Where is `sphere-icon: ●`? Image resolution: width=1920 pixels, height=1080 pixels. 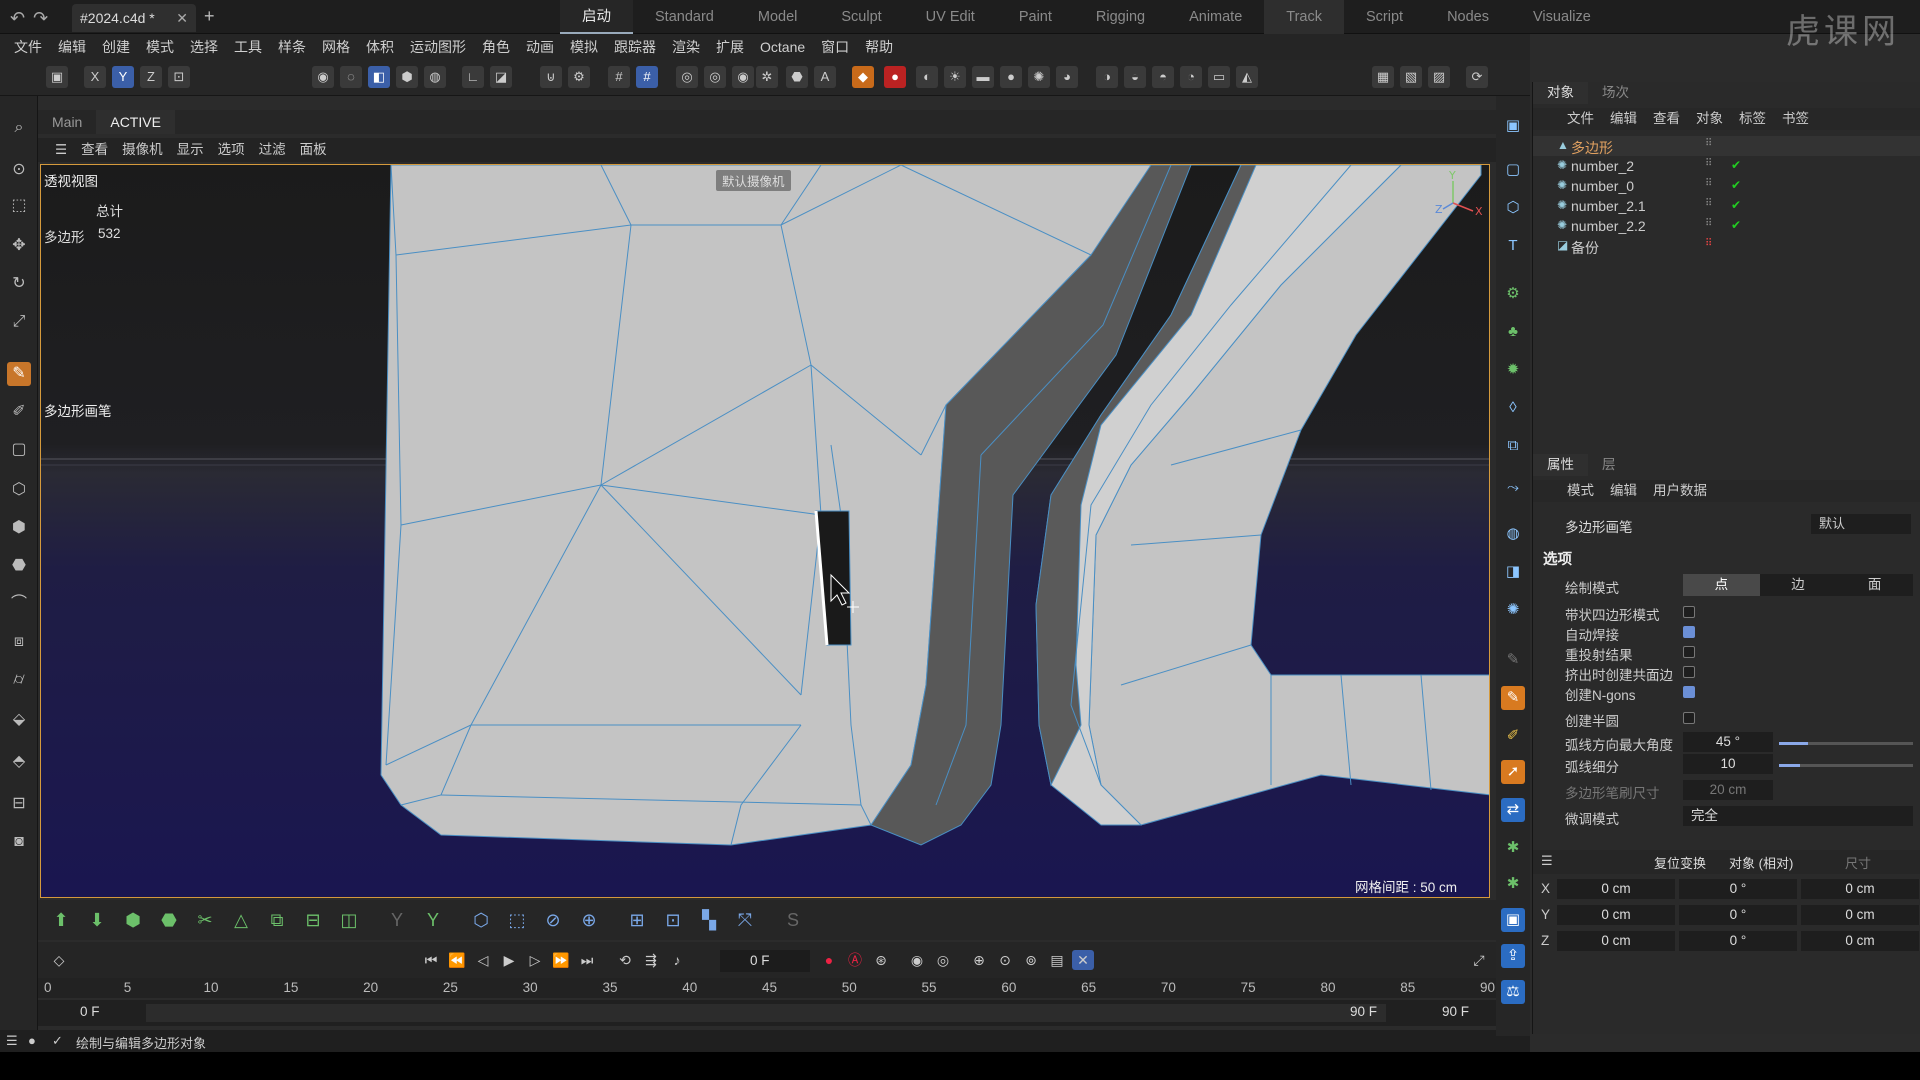
sphere-icon: ● is located at coordinates (1011, 77).